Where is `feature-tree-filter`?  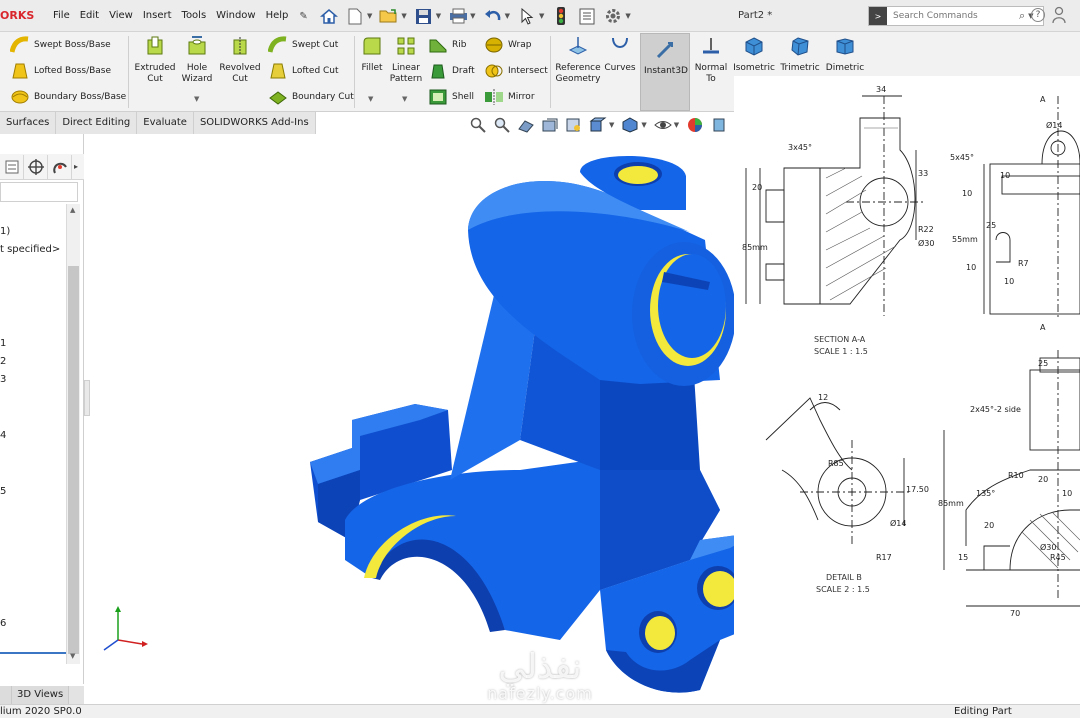
feature-tree-filter is located at coordinates (39, 192).